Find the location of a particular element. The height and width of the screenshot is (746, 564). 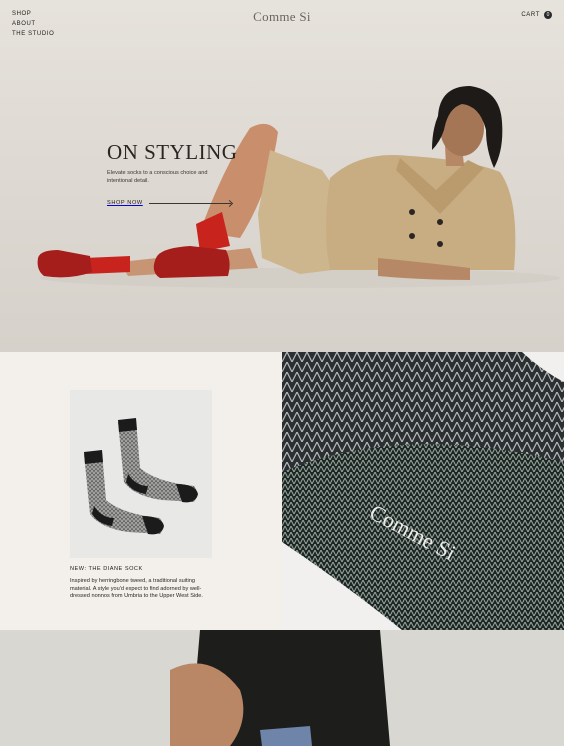

shop-now-link: SHOP NOW is located at coordinates (169, 203).